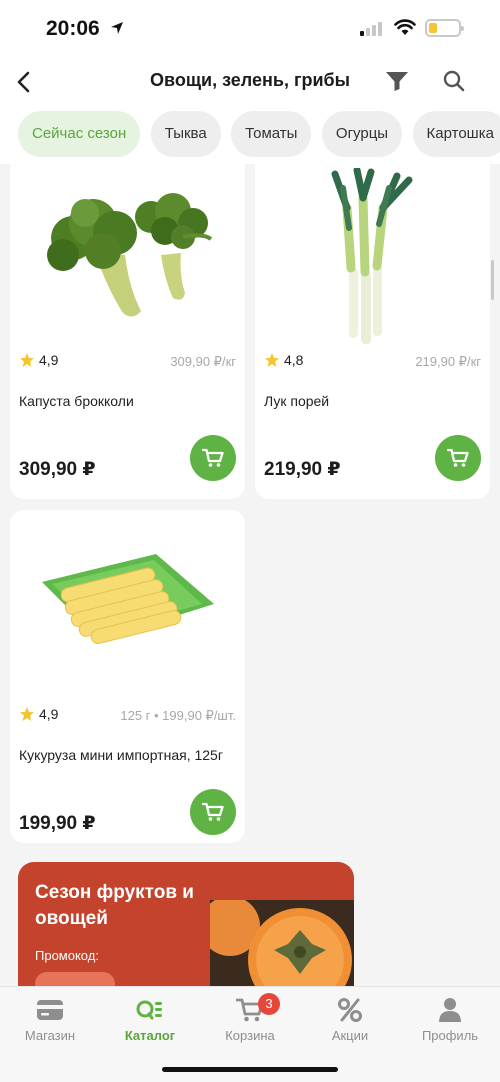 The height and width of the screenshot is (1082, 500). What do you see at coordinates (73, 28) in the screenshot?
I see `status-time: 20:06` at bounding box center [73, 28].